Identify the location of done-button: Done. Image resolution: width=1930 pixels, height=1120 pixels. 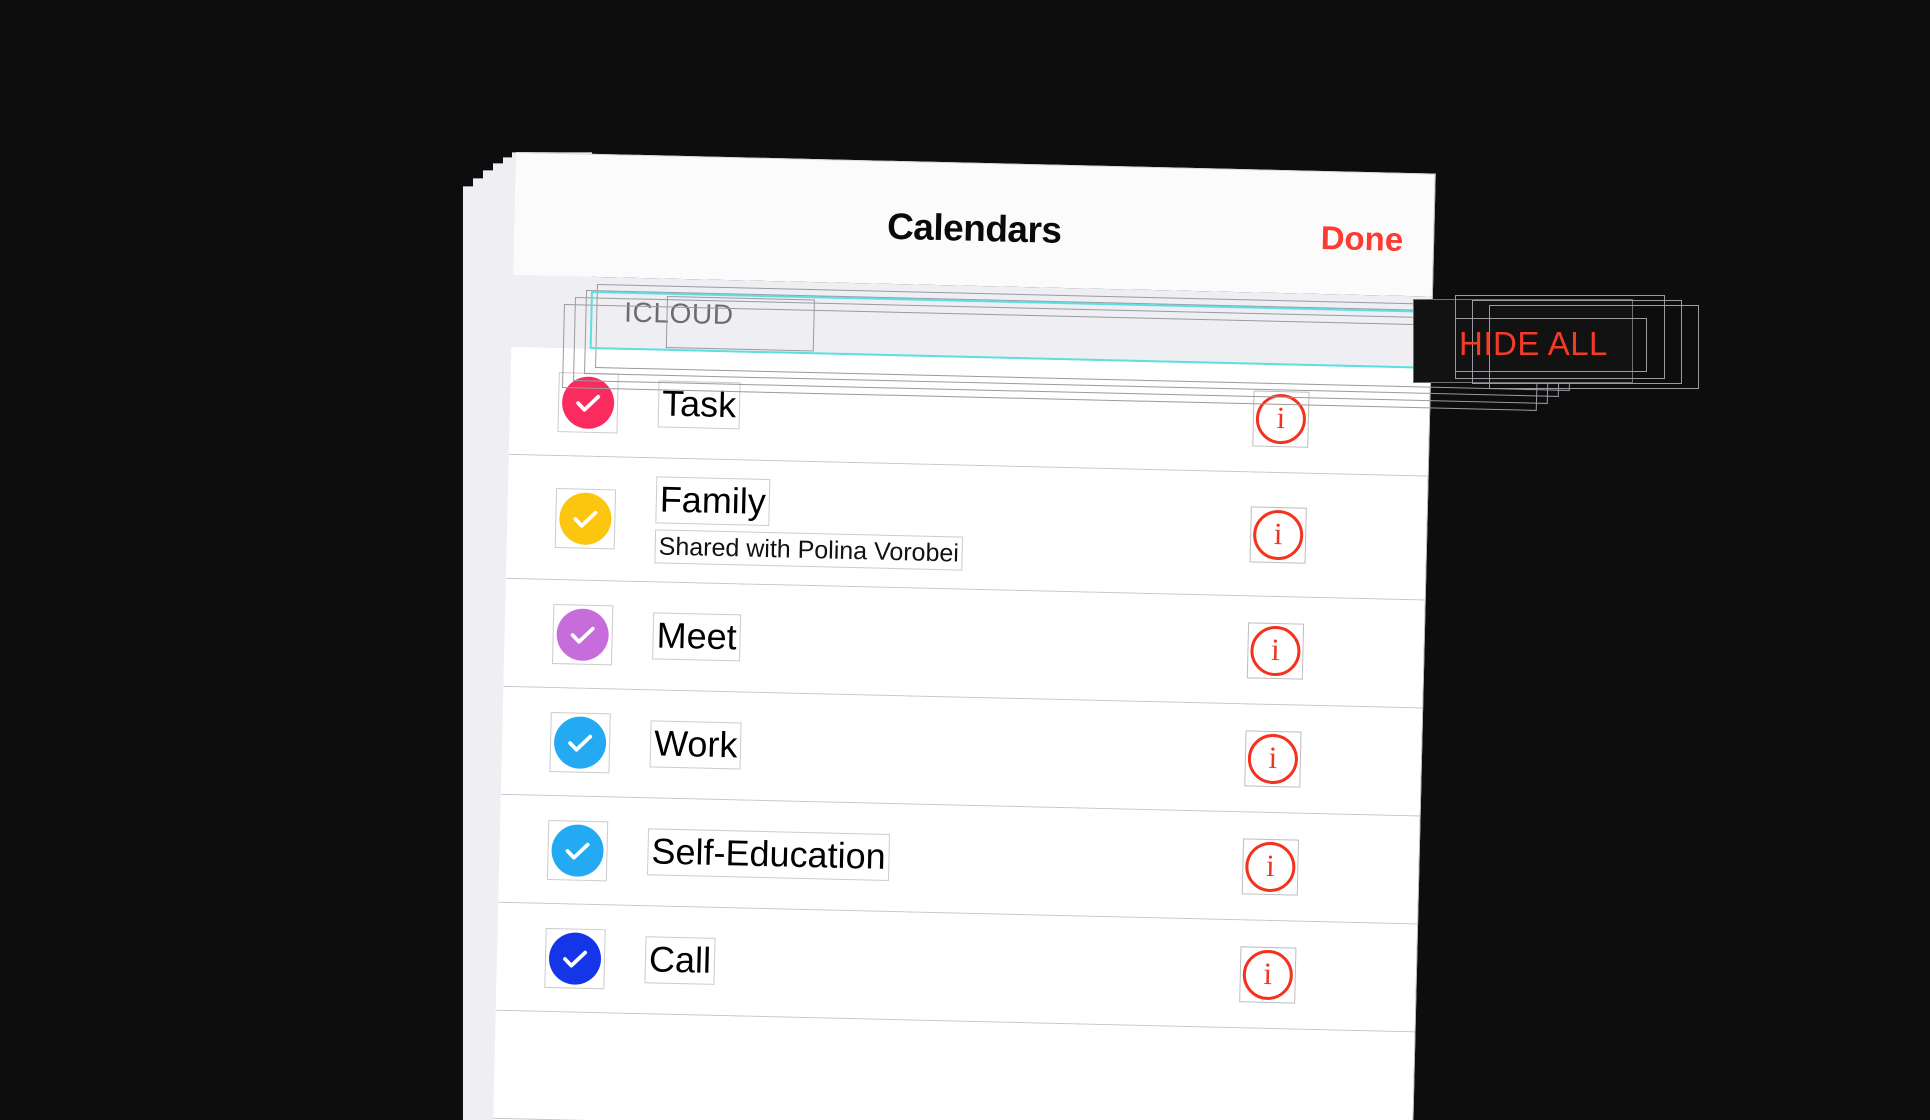
(1361, 239).